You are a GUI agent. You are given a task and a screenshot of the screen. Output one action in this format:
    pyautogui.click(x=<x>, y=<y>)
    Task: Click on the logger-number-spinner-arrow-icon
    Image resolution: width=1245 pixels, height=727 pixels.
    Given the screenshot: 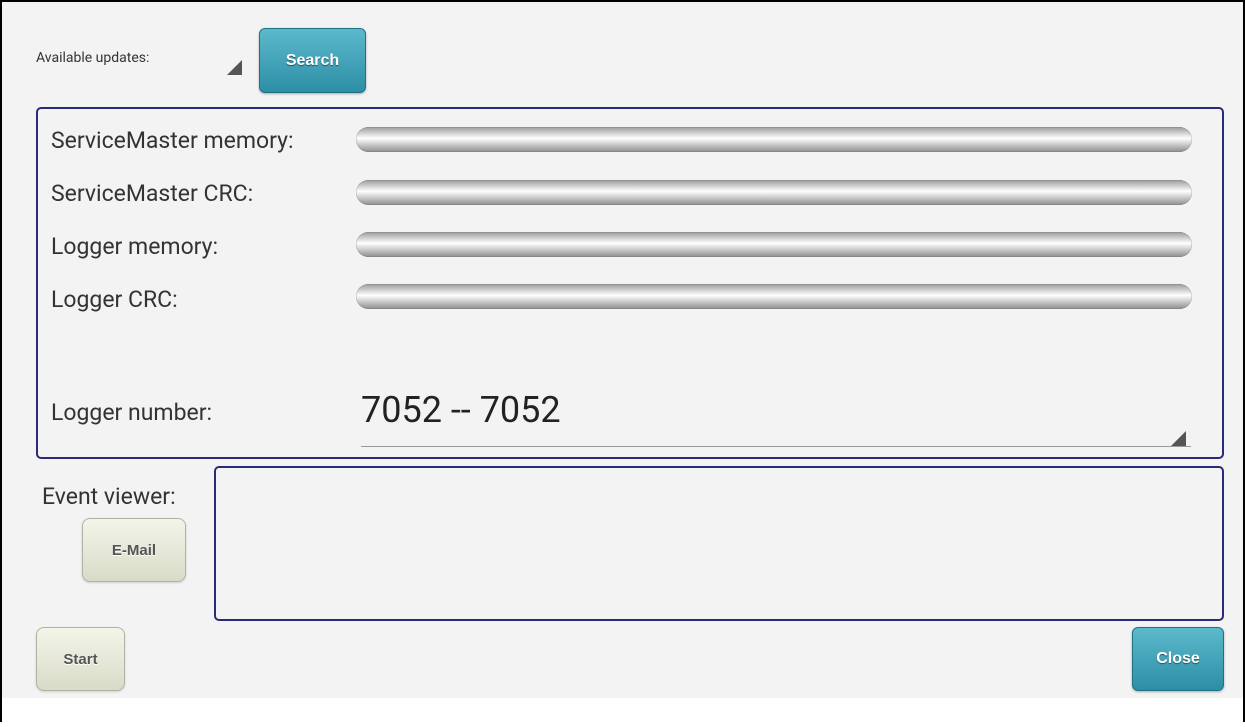 What is the action you would take?
    pyautogui.click(x=1178, y=438)
    